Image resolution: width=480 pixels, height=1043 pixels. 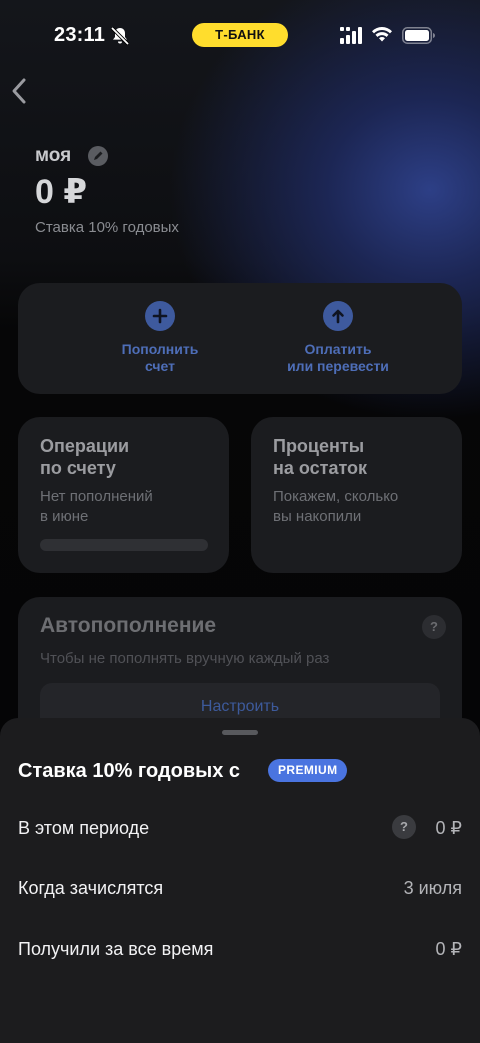 I want to click on operations-title: Операции по счету, so click(x=85, y=457).